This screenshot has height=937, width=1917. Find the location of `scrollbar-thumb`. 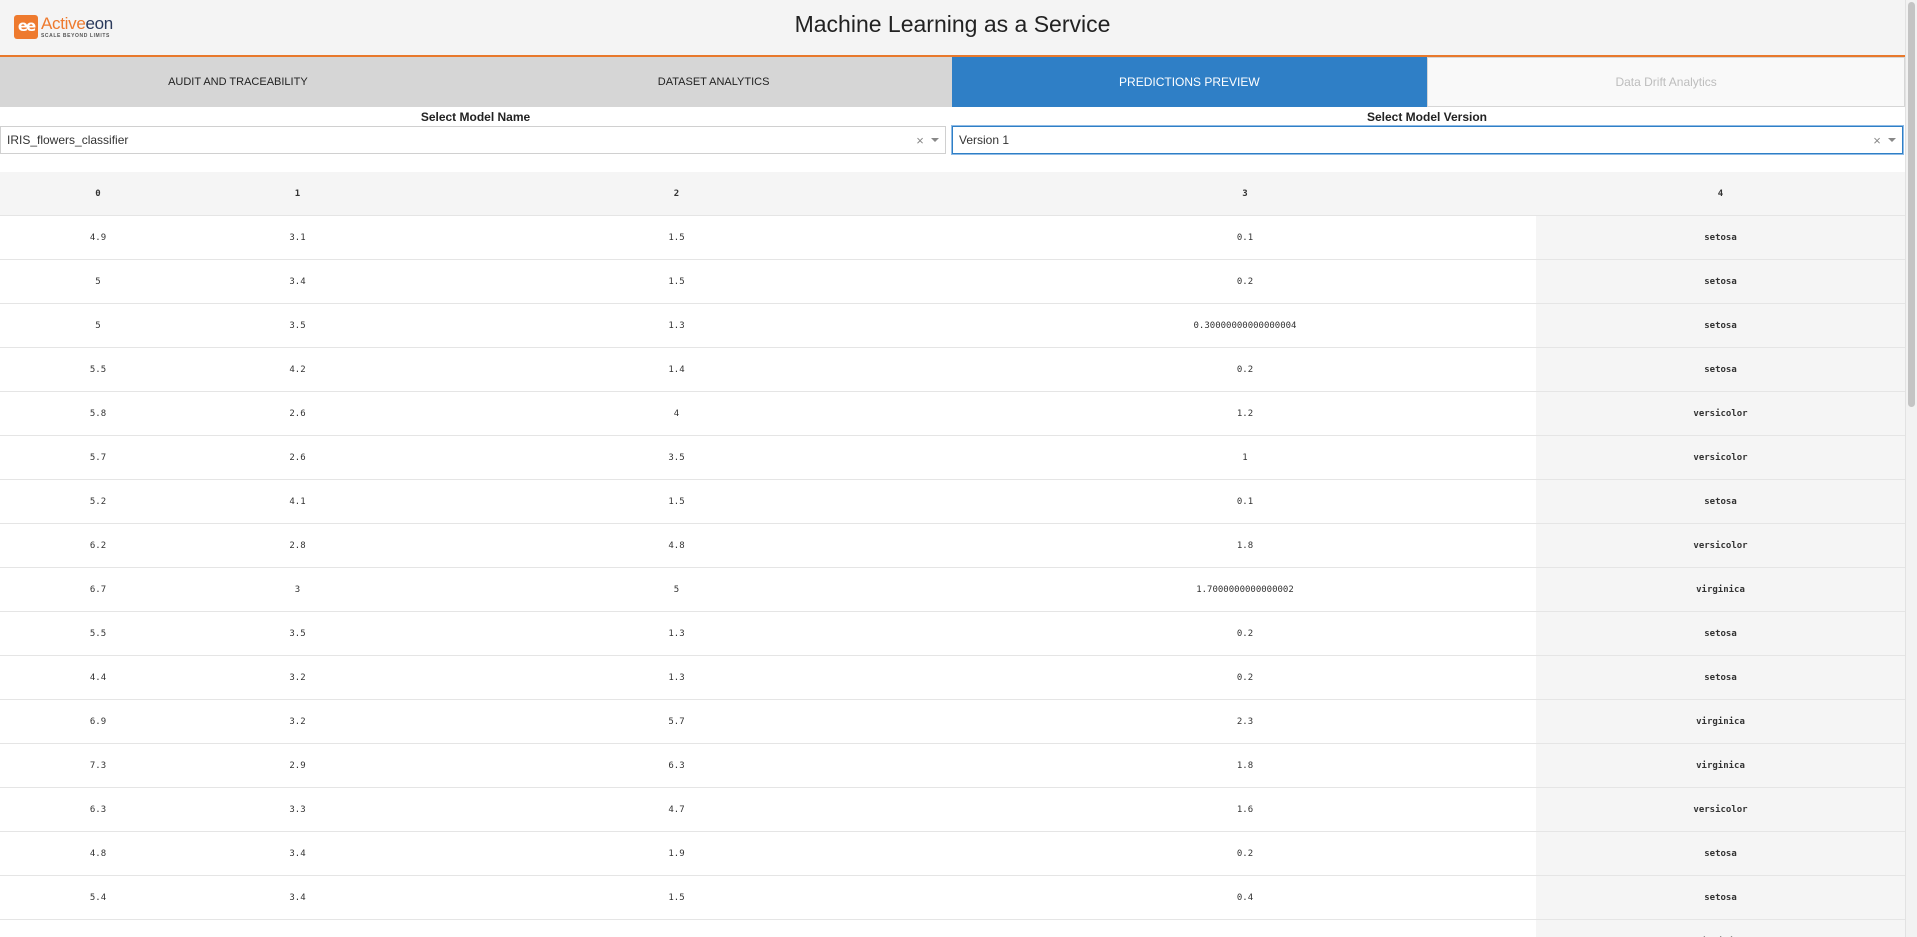

scrollbar-thumb is located at coordinates (1911, 204).